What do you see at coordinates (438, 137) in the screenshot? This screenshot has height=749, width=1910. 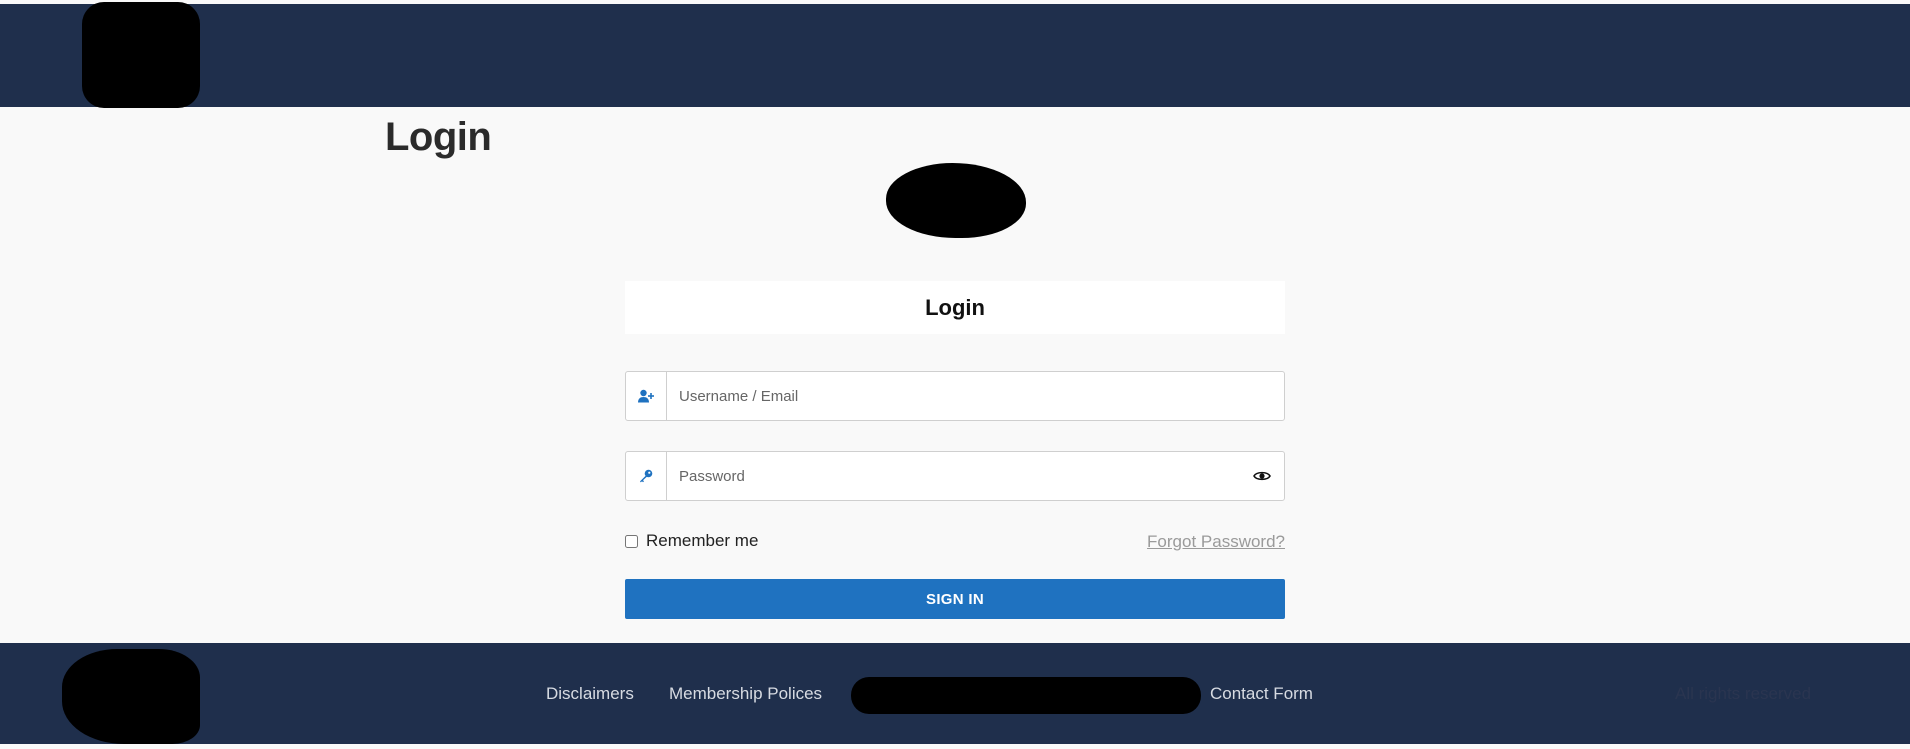 I see `page-title: Login` at bounding box center [438, 137].